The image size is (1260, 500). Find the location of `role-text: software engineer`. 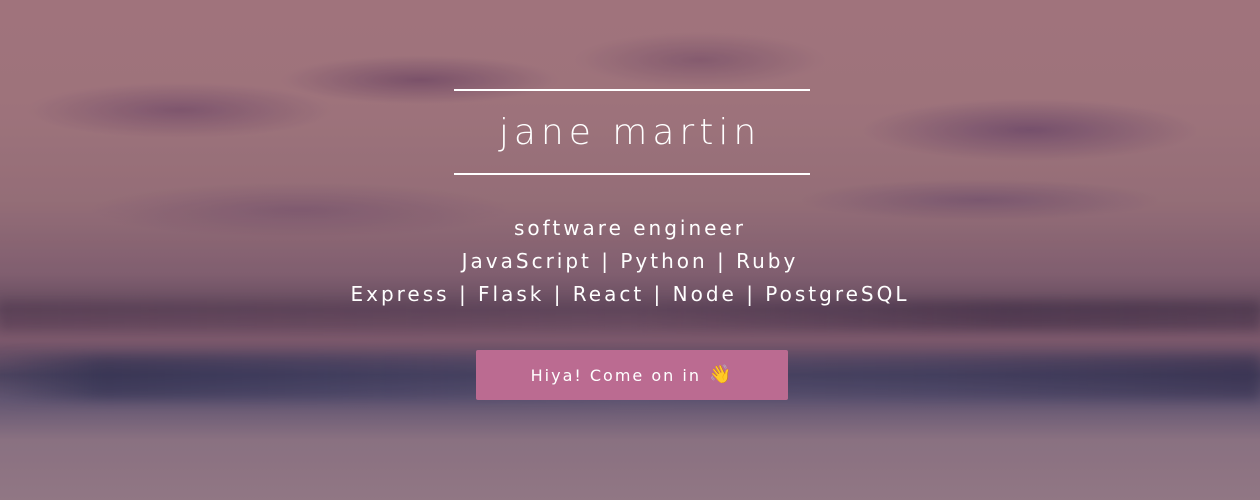

role-text: software engineer is located at coordinates (630, 228).